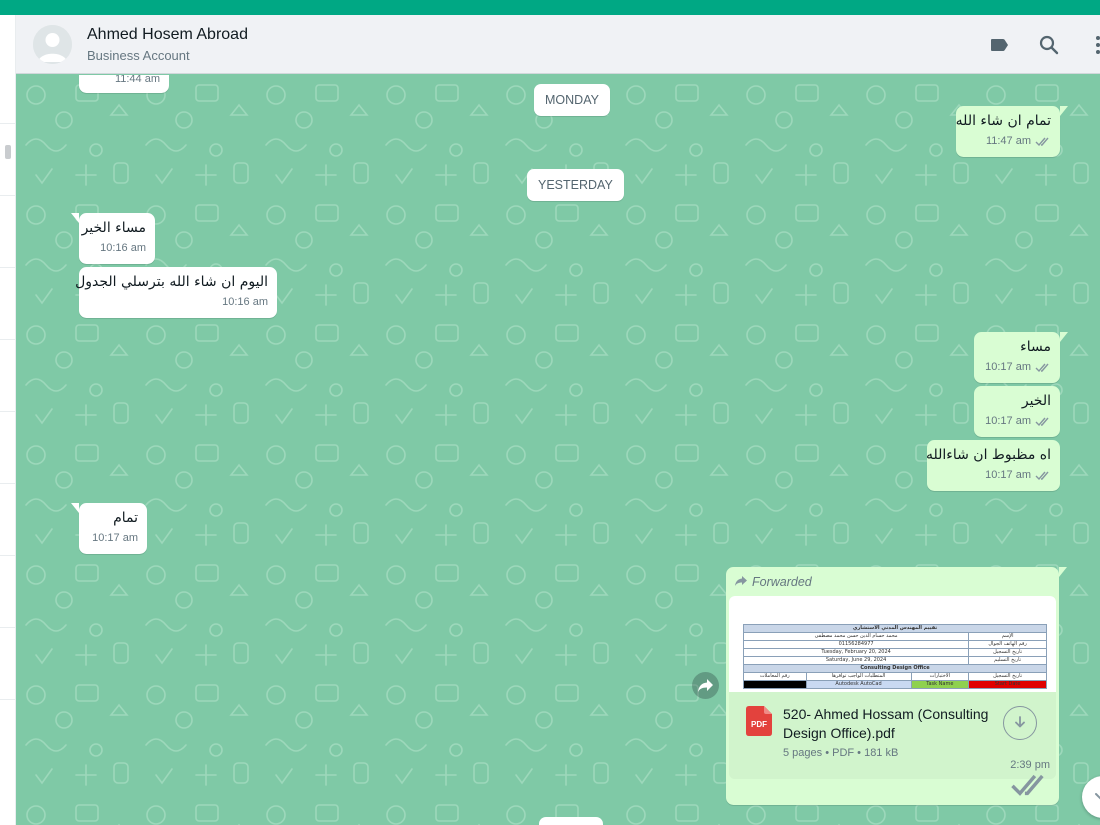 This screenshot has height=825, width=1100. Describe the element at coordinates (575, 185) in the screenshot. I see `date-separator-yesterday: YESTERDAY` at that location.